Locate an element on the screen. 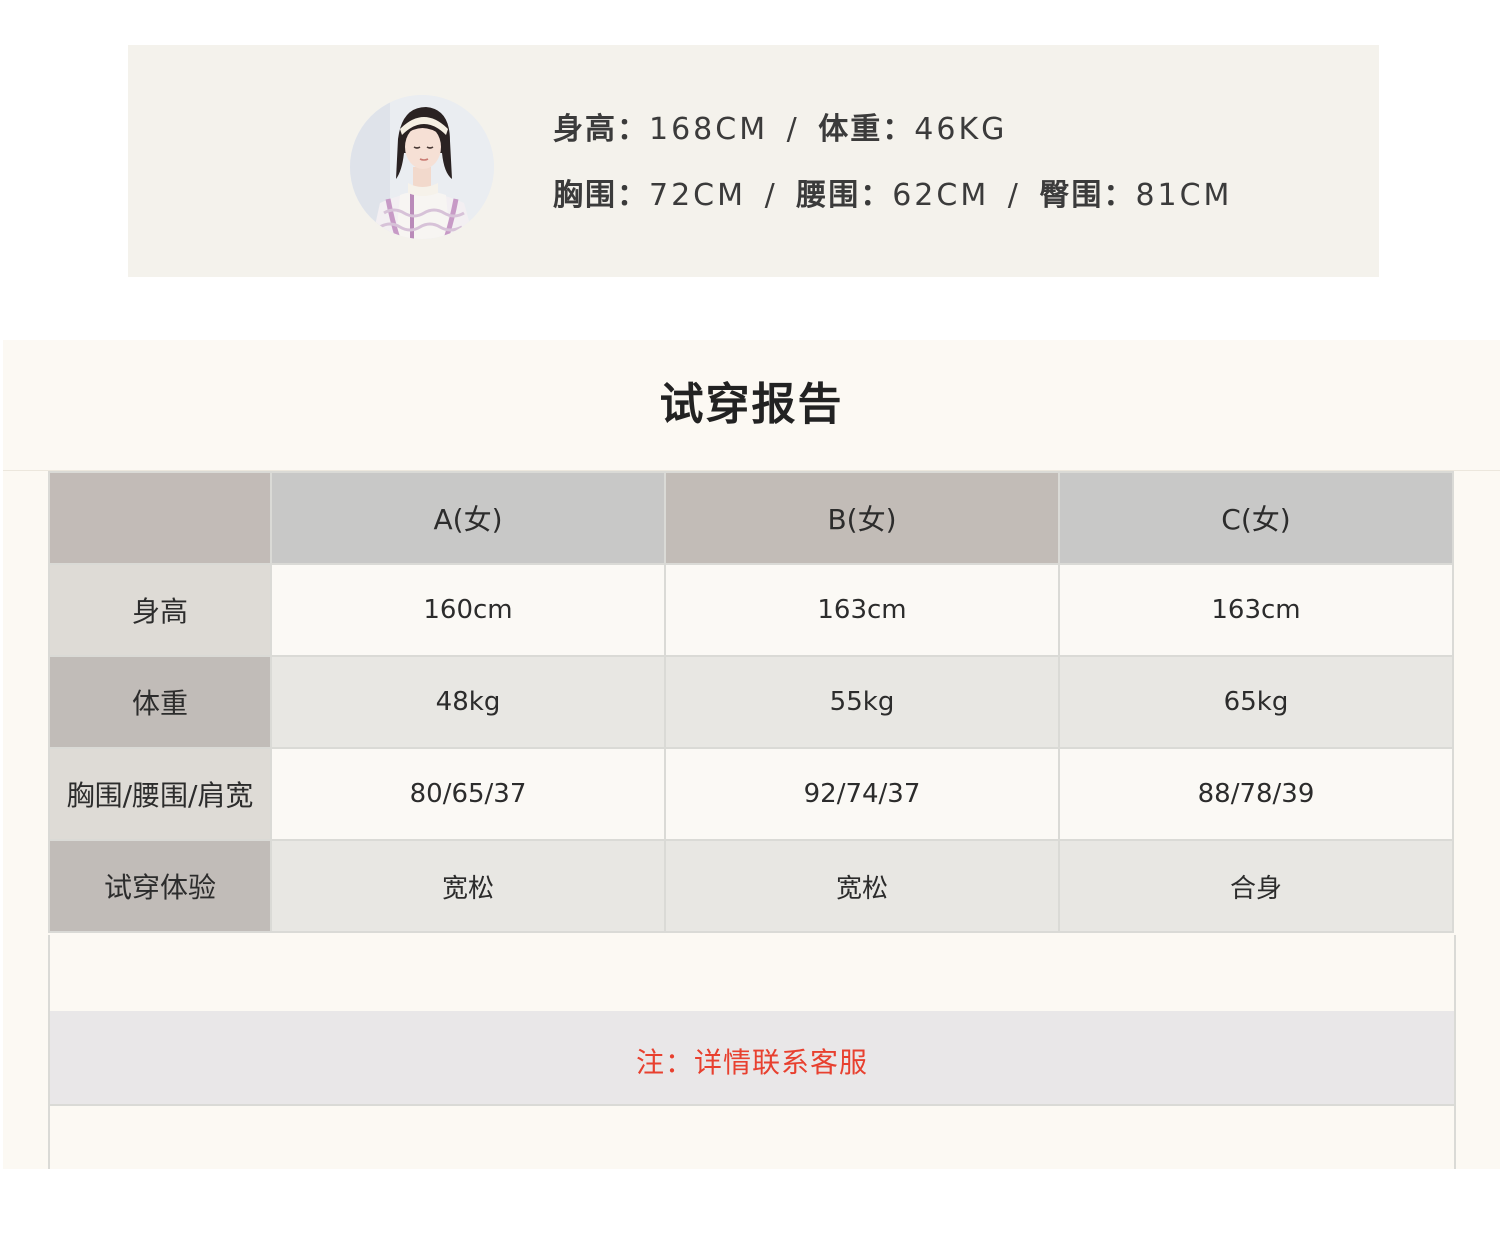 The width and height of the screenshot is (1500, 1255). note-row: 注：详情联系客服 is located at coordinates (752, 1058).